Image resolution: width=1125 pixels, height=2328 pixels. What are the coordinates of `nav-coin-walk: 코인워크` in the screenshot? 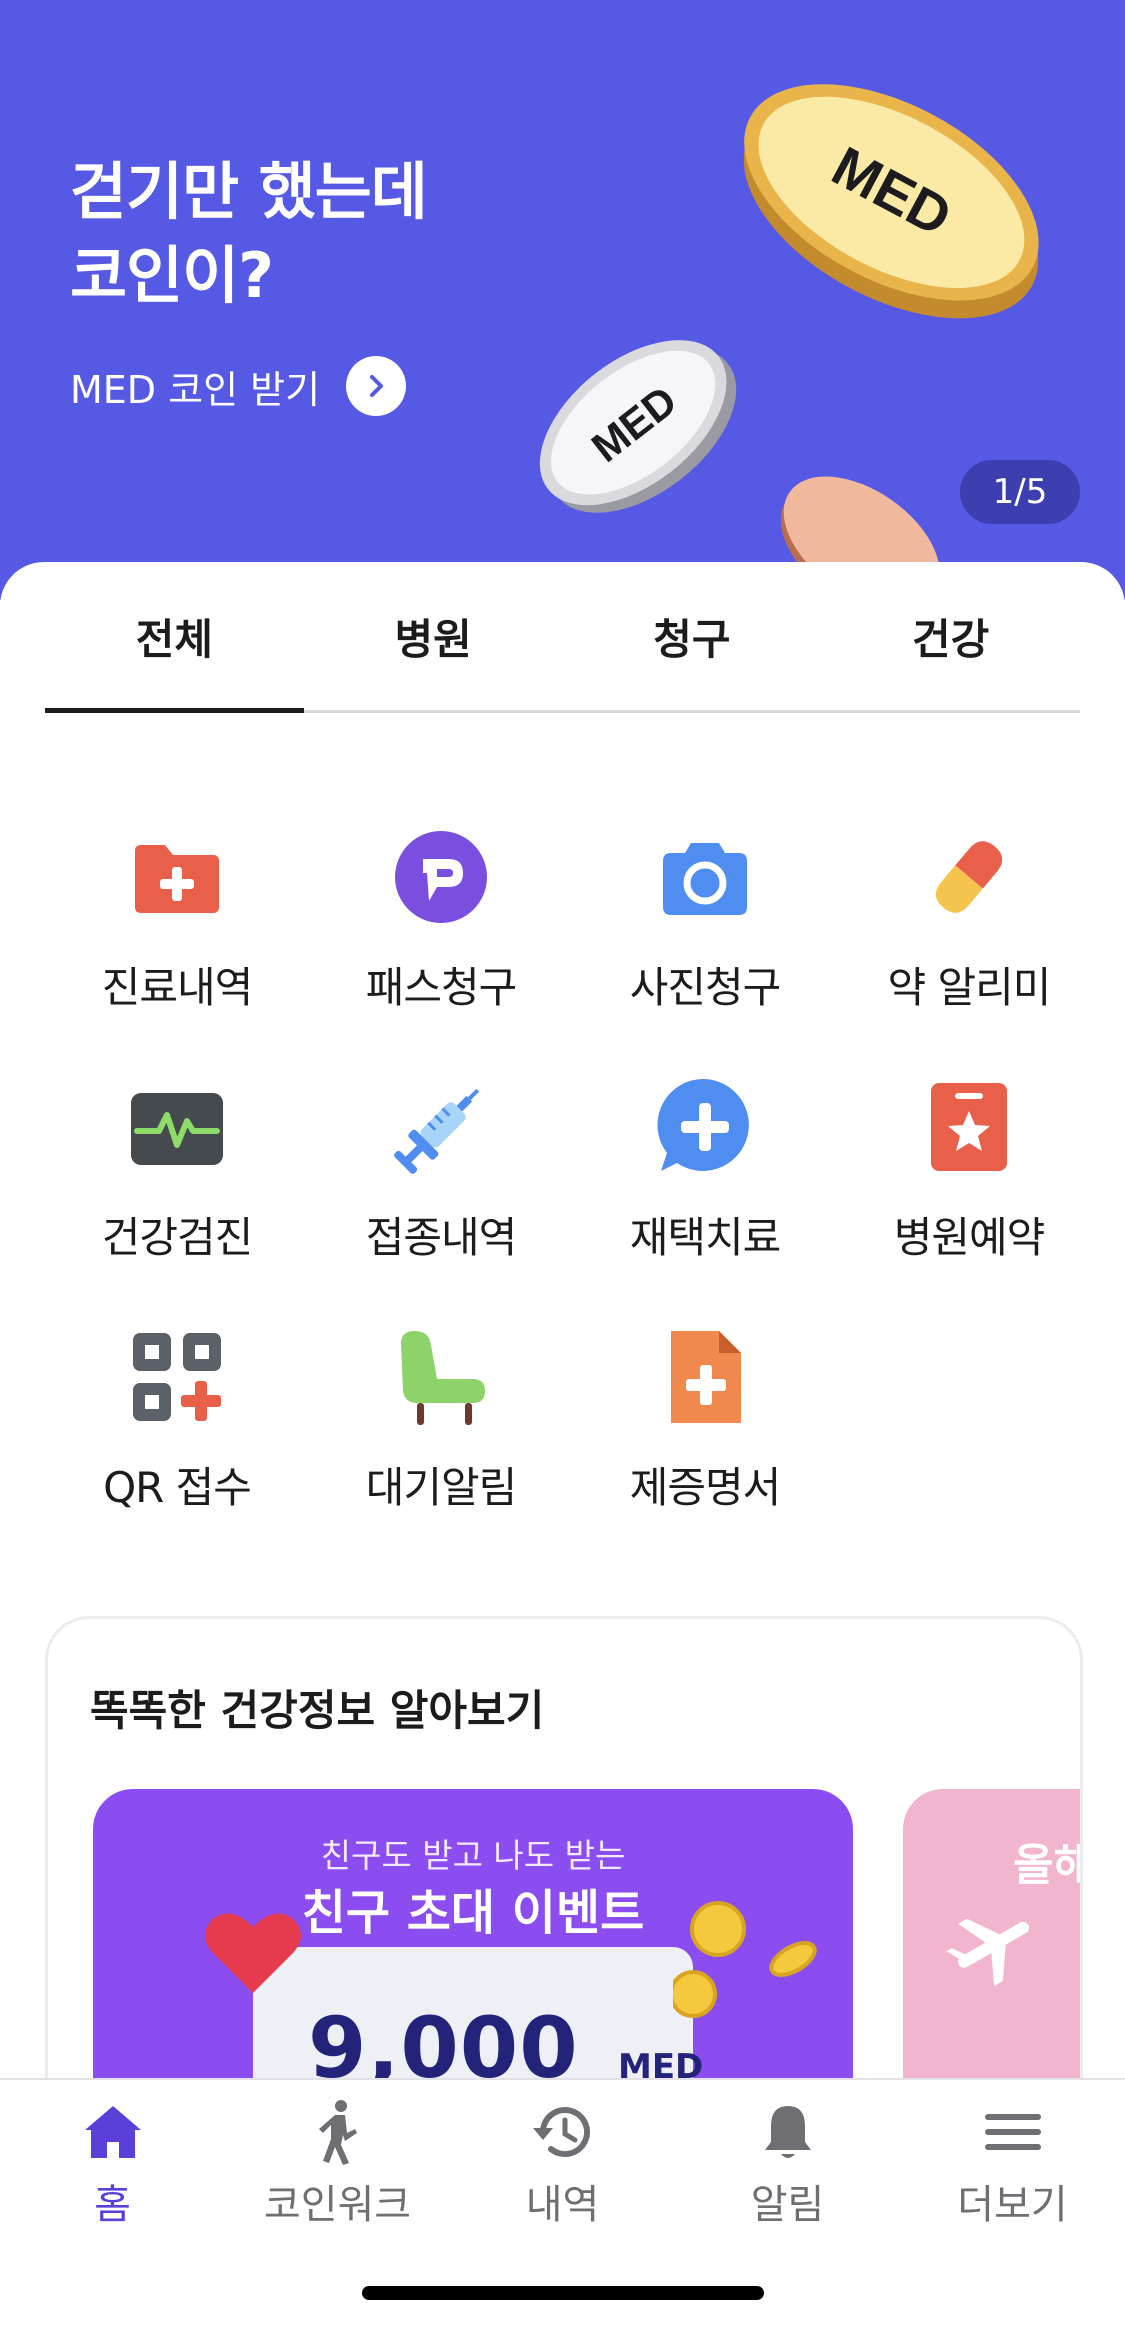 It's located at (337, 2155).